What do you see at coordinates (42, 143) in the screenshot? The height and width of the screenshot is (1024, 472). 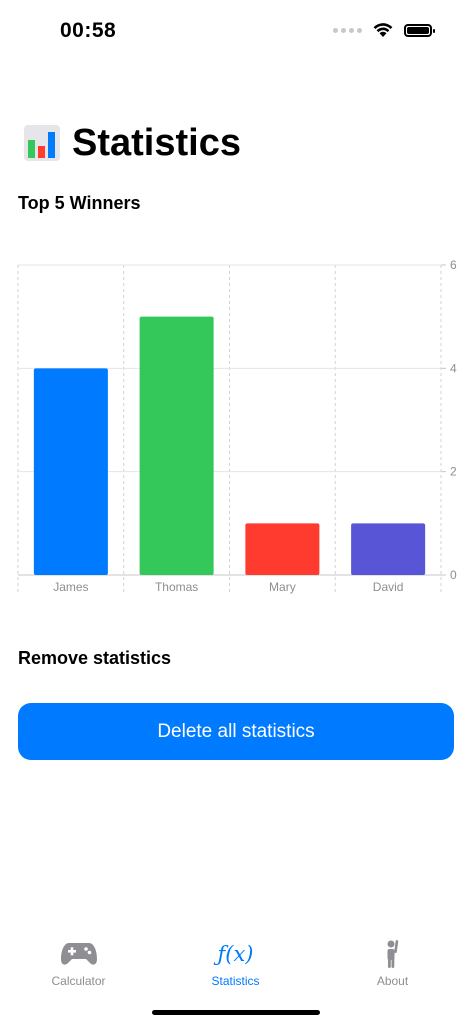 I see `bar-chart-emoji-icon` at bounding box center [42, 143].